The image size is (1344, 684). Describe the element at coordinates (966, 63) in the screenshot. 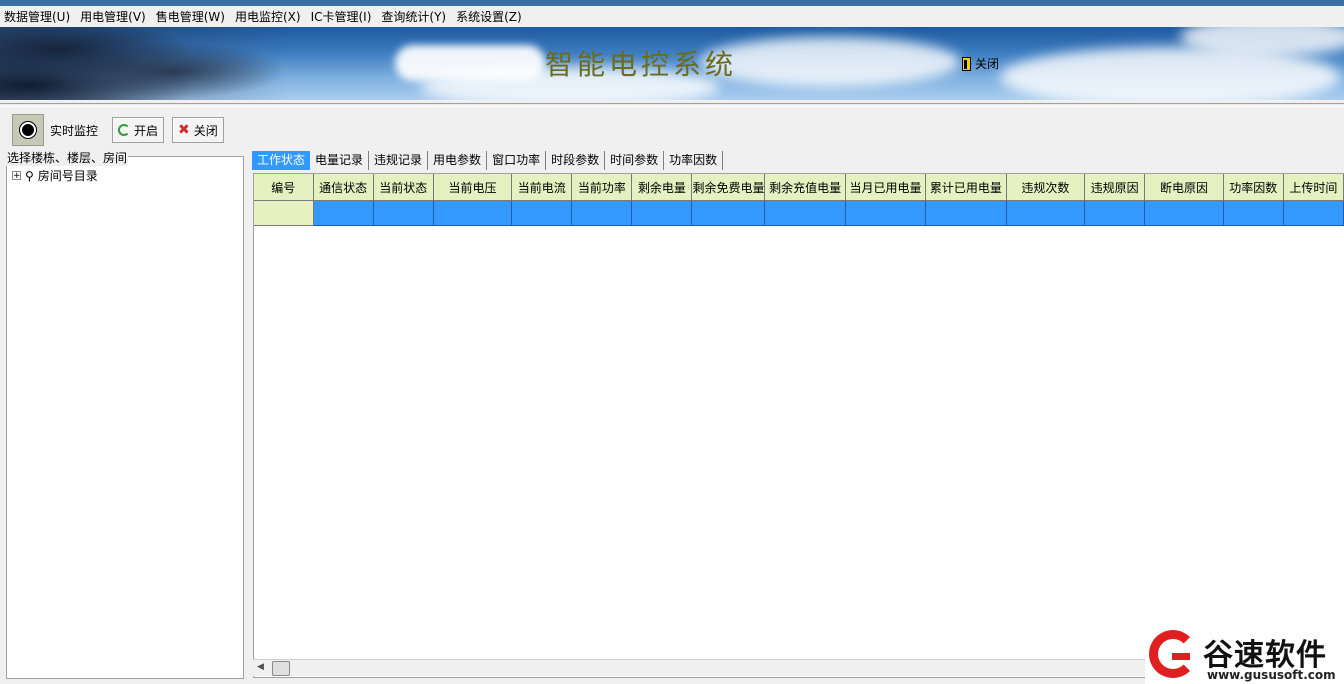

I see `exit-door-icon` at that location.